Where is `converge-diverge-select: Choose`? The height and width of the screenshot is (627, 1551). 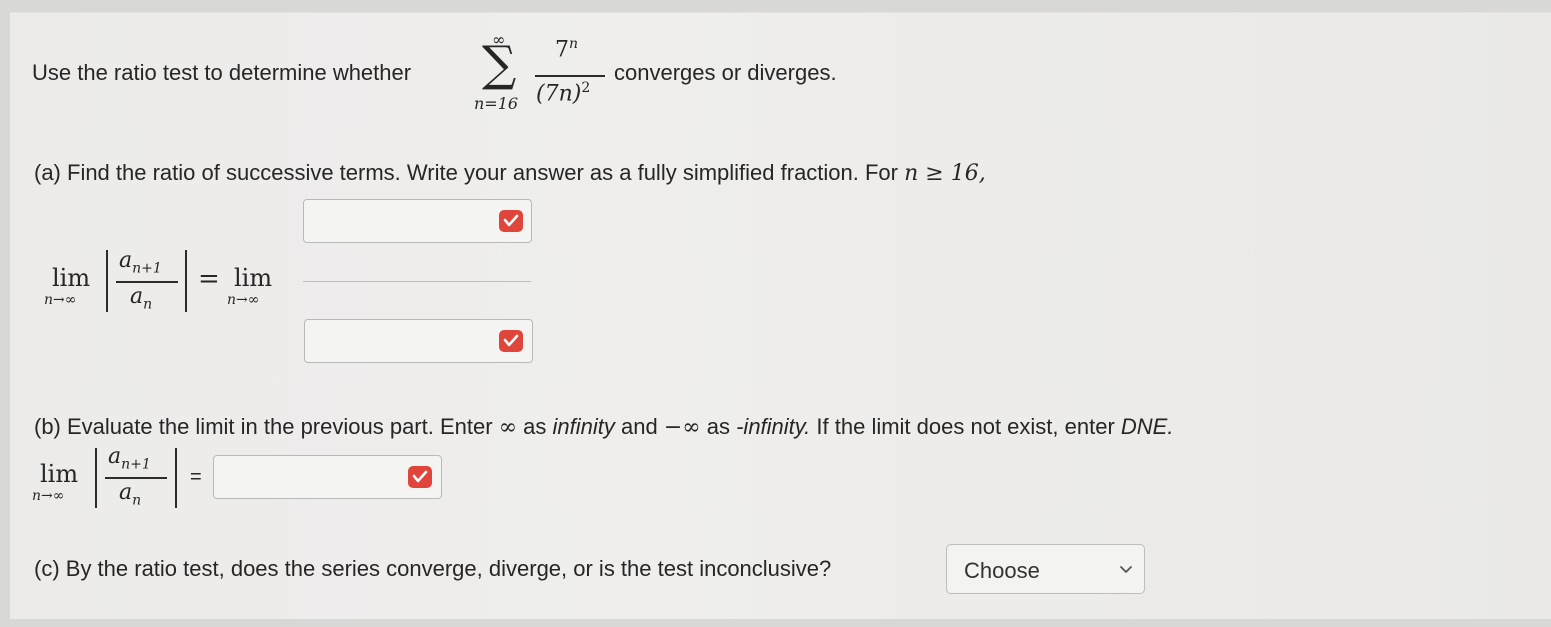
converge-diverge-select: Choose is located at coordinates (1045, 569).